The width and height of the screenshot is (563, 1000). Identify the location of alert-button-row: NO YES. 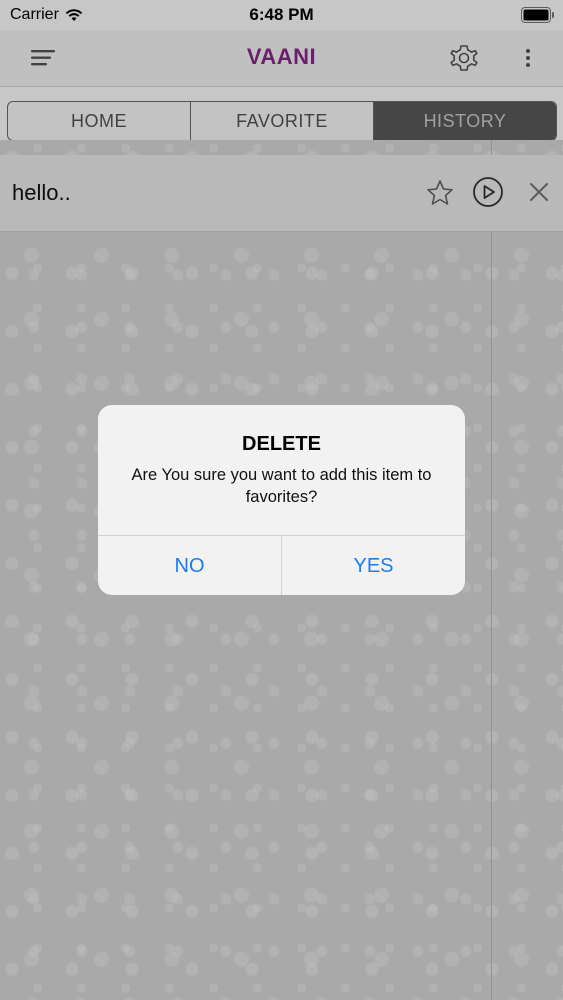
(281, 565).